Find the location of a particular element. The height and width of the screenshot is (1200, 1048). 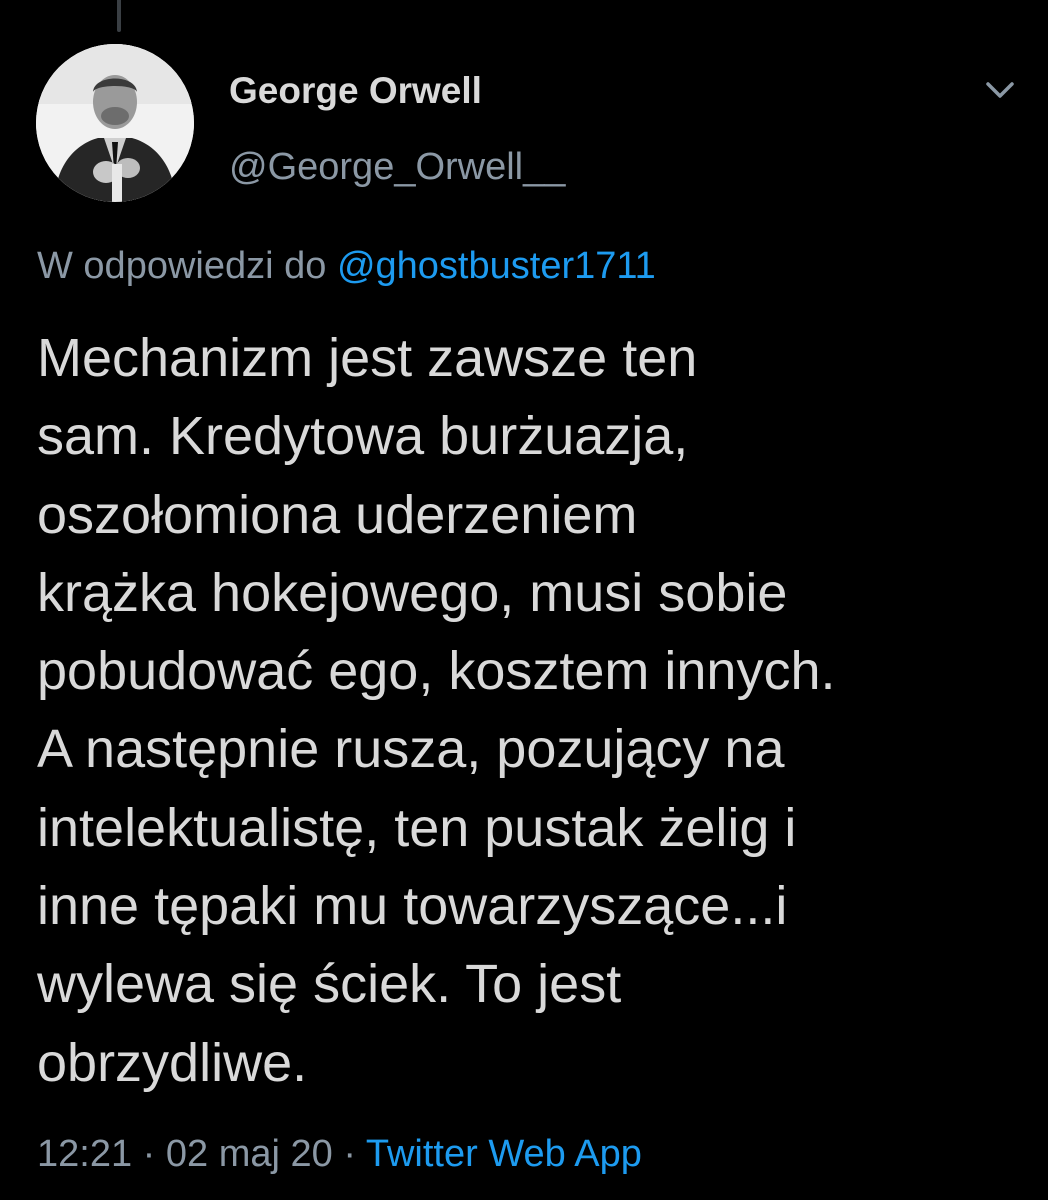

tweet-time: 12:21 is located at coordinates (84, 1154).